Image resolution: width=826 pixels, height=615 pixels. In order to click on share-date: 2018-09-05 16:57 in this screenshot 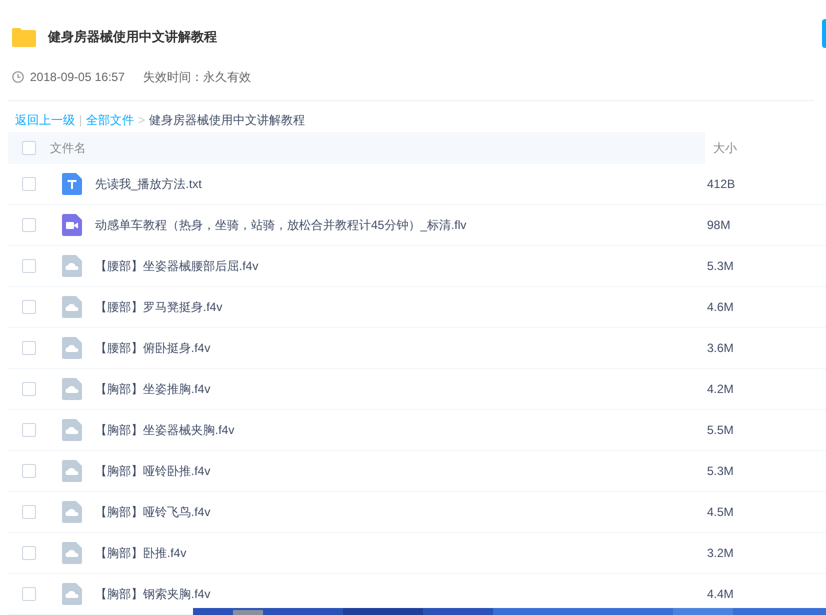, I will do `click(77, 77)`.